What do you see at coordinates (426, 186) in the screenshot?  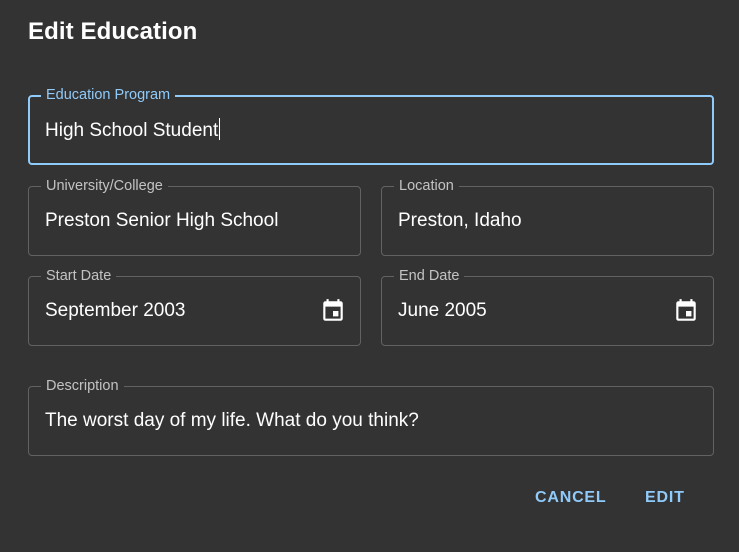 I see `location-label: Location` at bounding box center [426, 186].